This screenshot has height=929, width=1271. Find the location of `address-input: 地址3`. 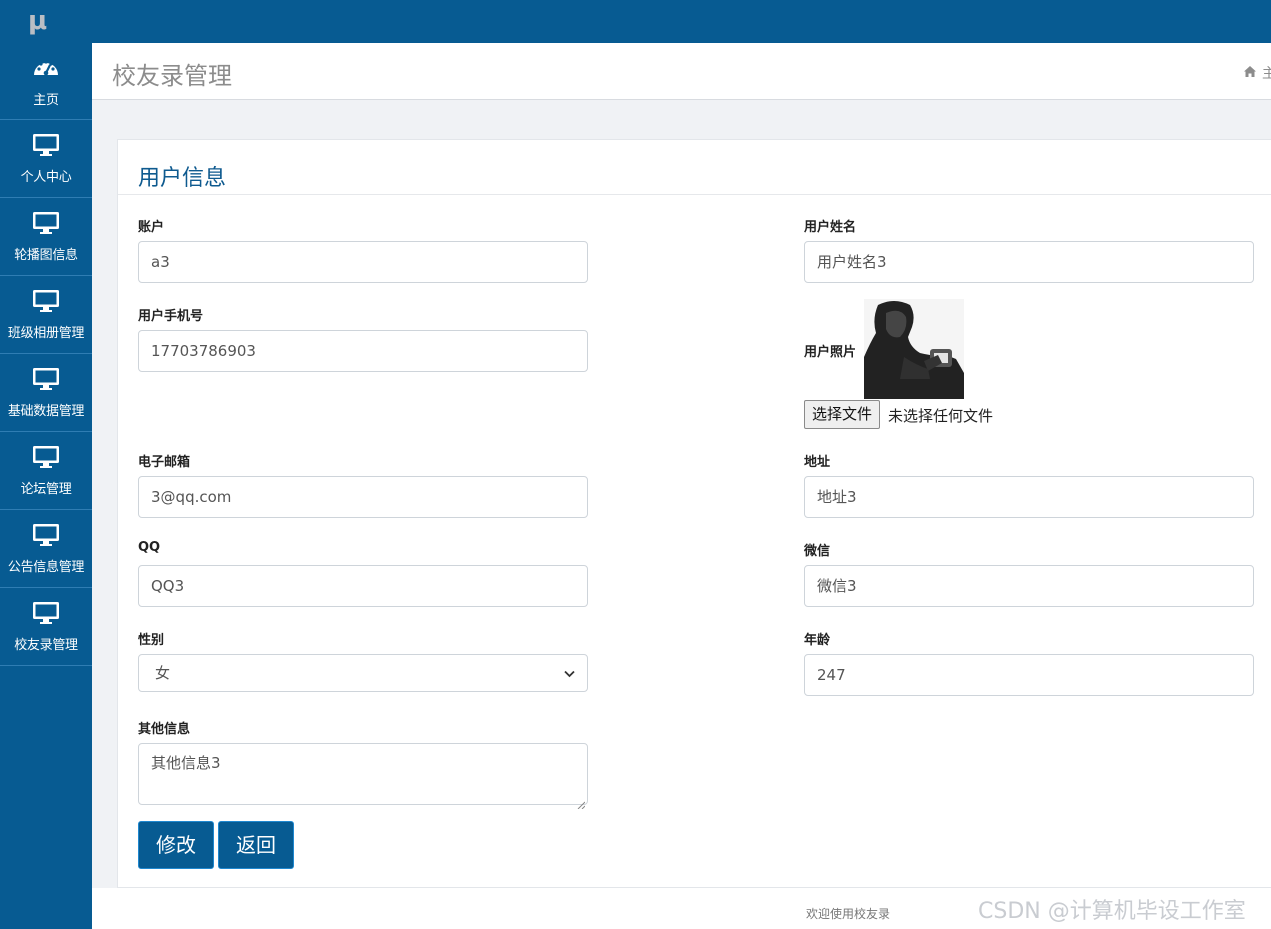

address-input: 地址3 is located at coordinates (1029, 497).